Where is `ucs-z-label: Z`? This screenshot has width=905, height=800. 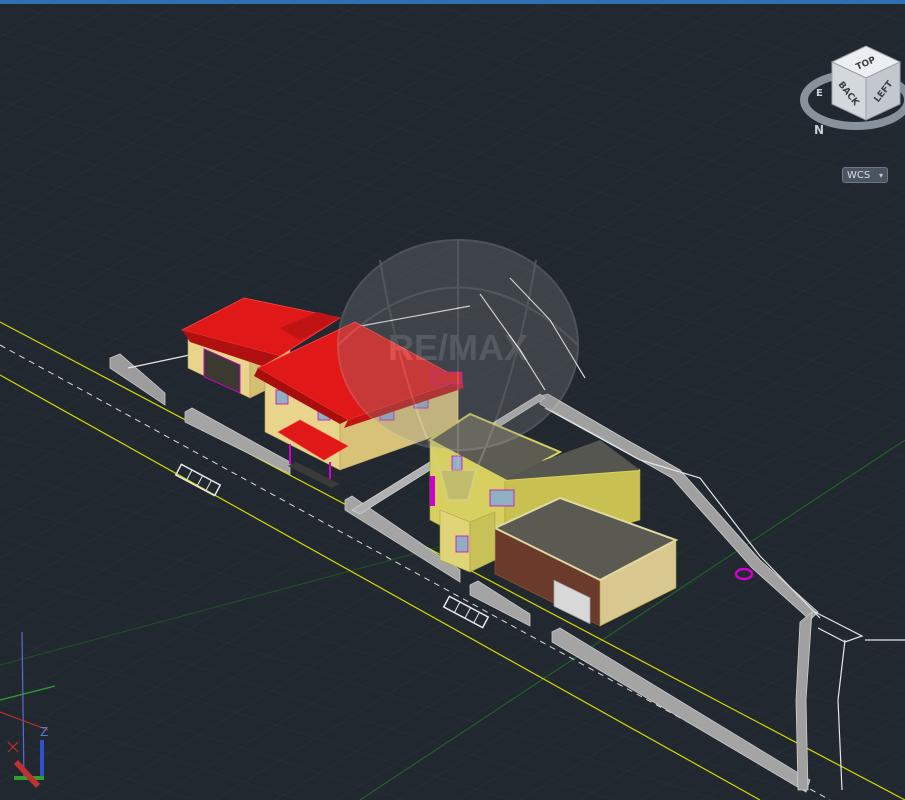 ucs-z-label: Z is located at coordinates (44, 732).